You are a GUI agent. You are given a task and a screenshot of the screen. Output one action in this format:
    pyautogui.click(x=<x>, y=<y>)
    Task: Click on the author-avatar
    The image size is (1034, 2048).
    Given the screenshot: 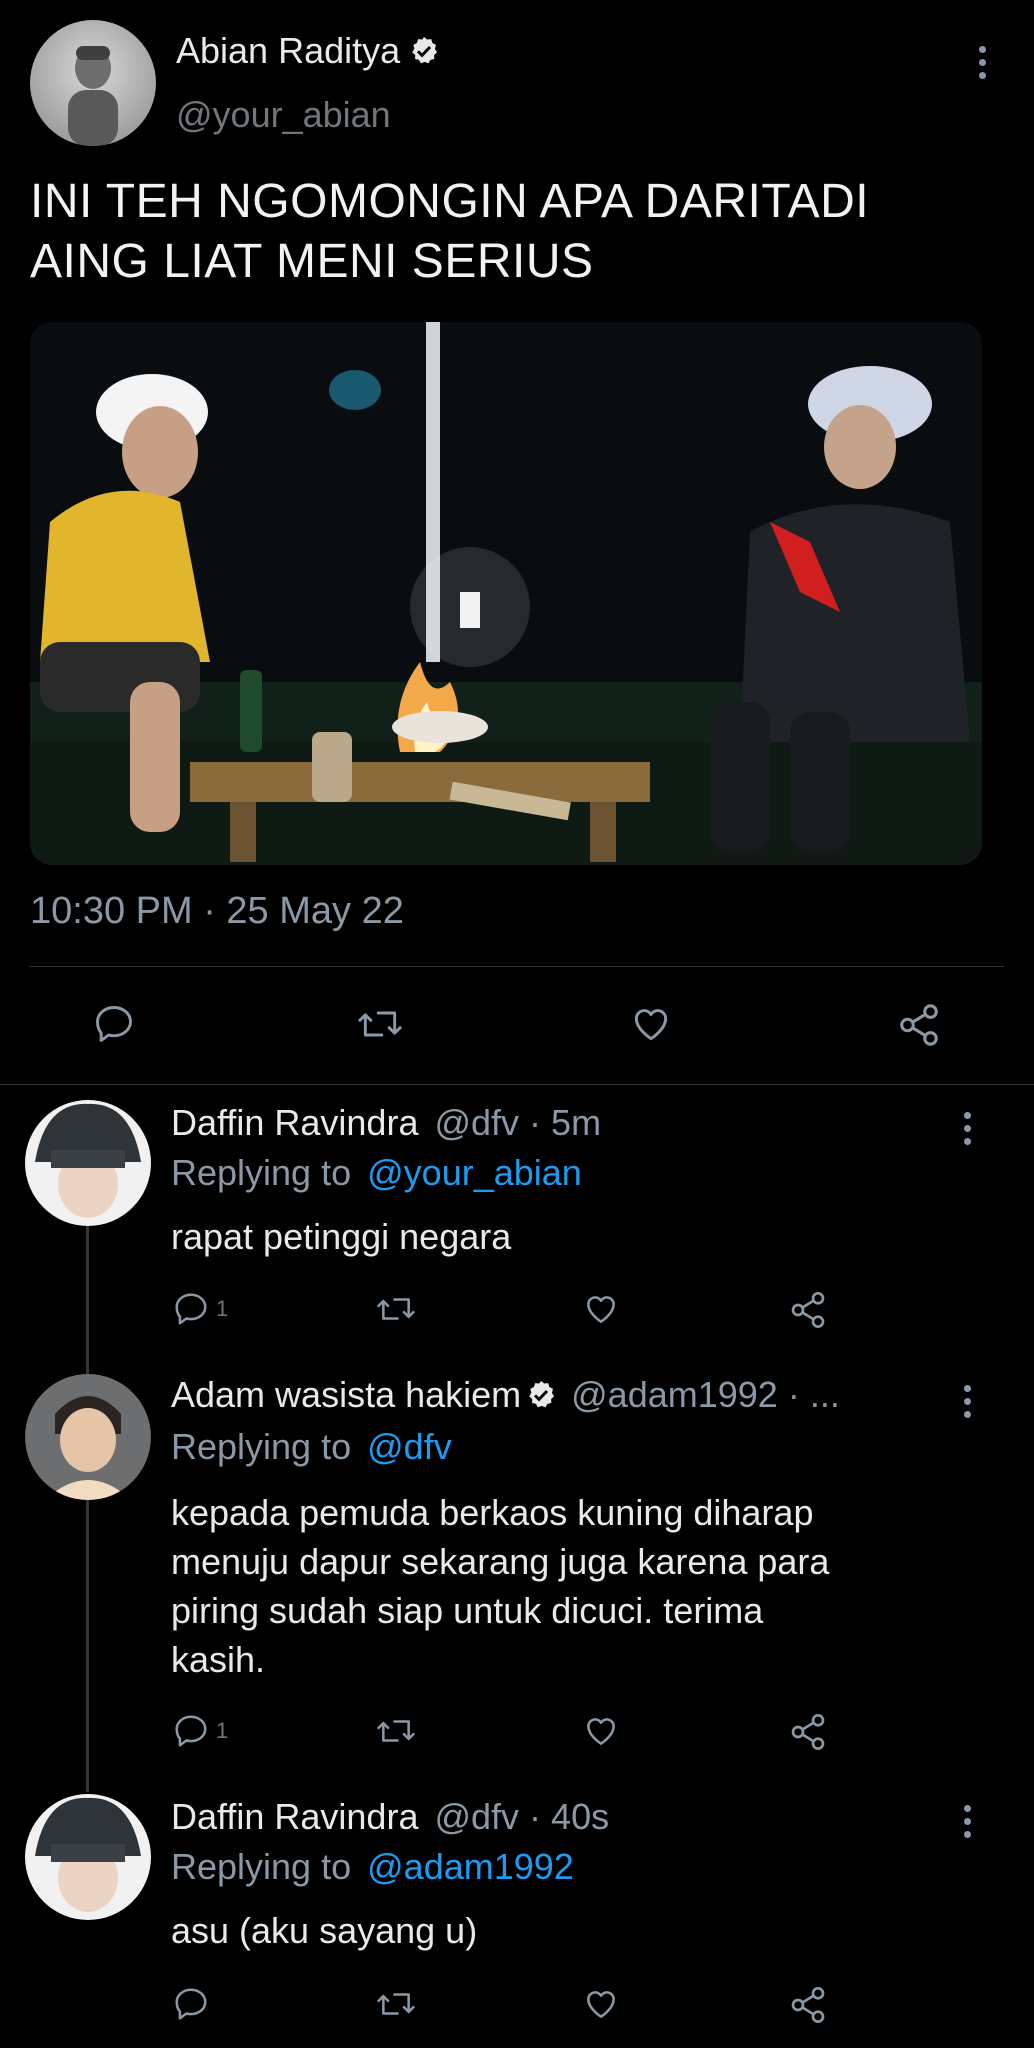 What is the action you would take?
    pyautogui.click(x=93, y=83)
    